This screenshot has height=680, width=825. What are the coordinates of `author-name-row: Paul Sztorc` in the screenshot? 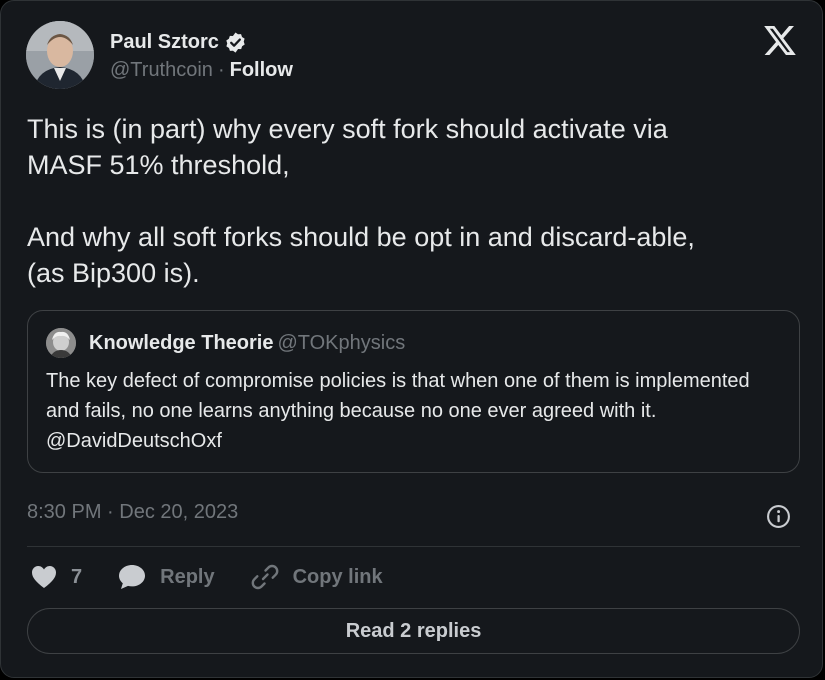 It's located at (201, 43).